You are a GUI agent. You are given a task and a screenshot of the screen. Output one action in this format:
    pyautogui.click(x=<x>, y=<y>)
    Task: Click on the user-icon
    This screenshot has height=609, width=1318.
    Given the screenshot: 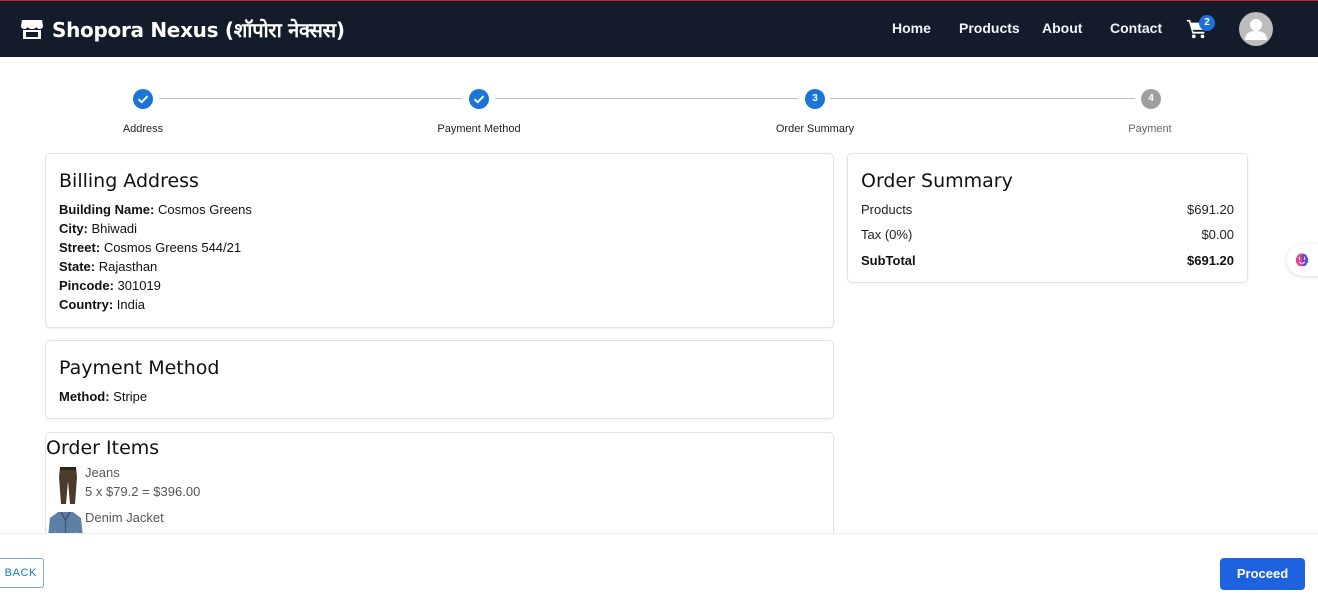 What is the action you would take?
    pyautogui.click(x=1256, y=29)
    